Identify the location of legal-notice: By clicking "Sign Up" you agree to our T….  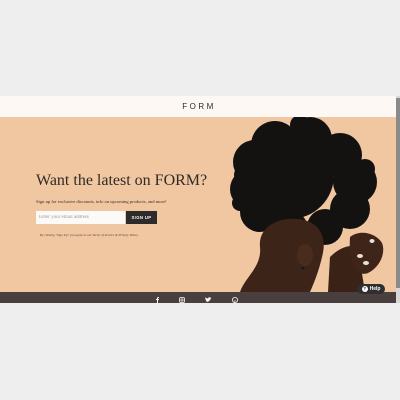
(89, 235).